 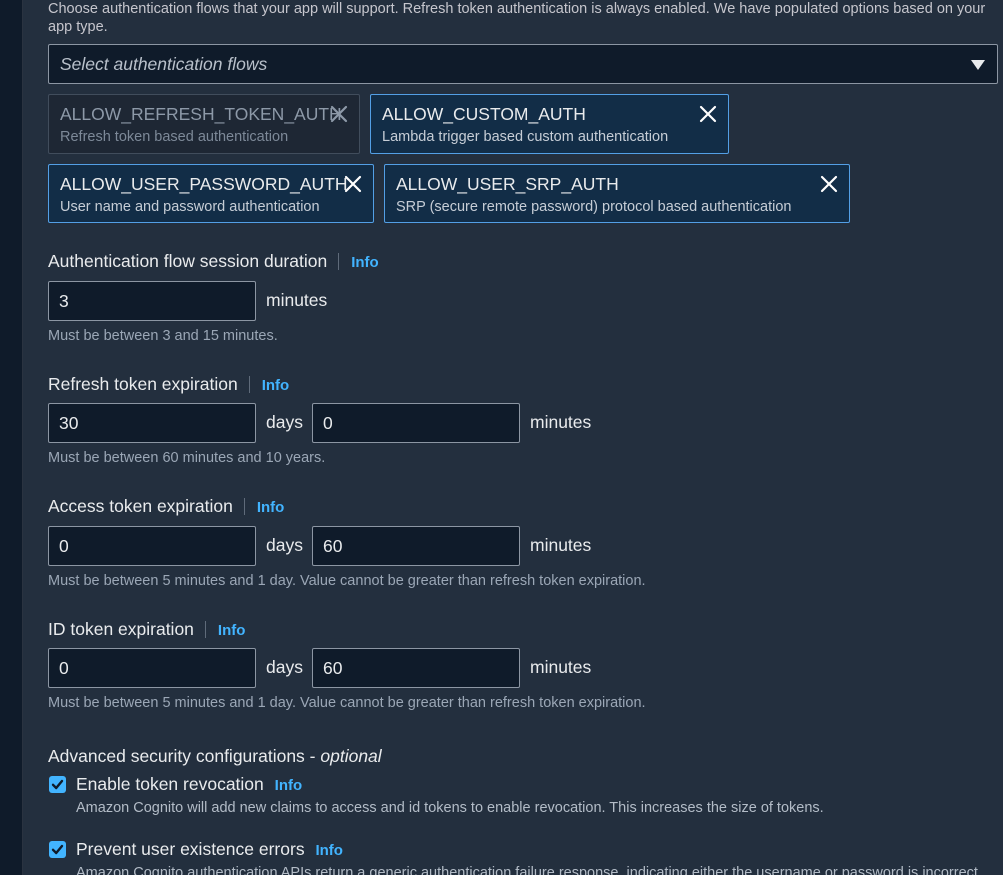 What do you see at coordinates (978, 65) in the screenshot?
I see `caret-down-icon` at bounding box center [978, 65].